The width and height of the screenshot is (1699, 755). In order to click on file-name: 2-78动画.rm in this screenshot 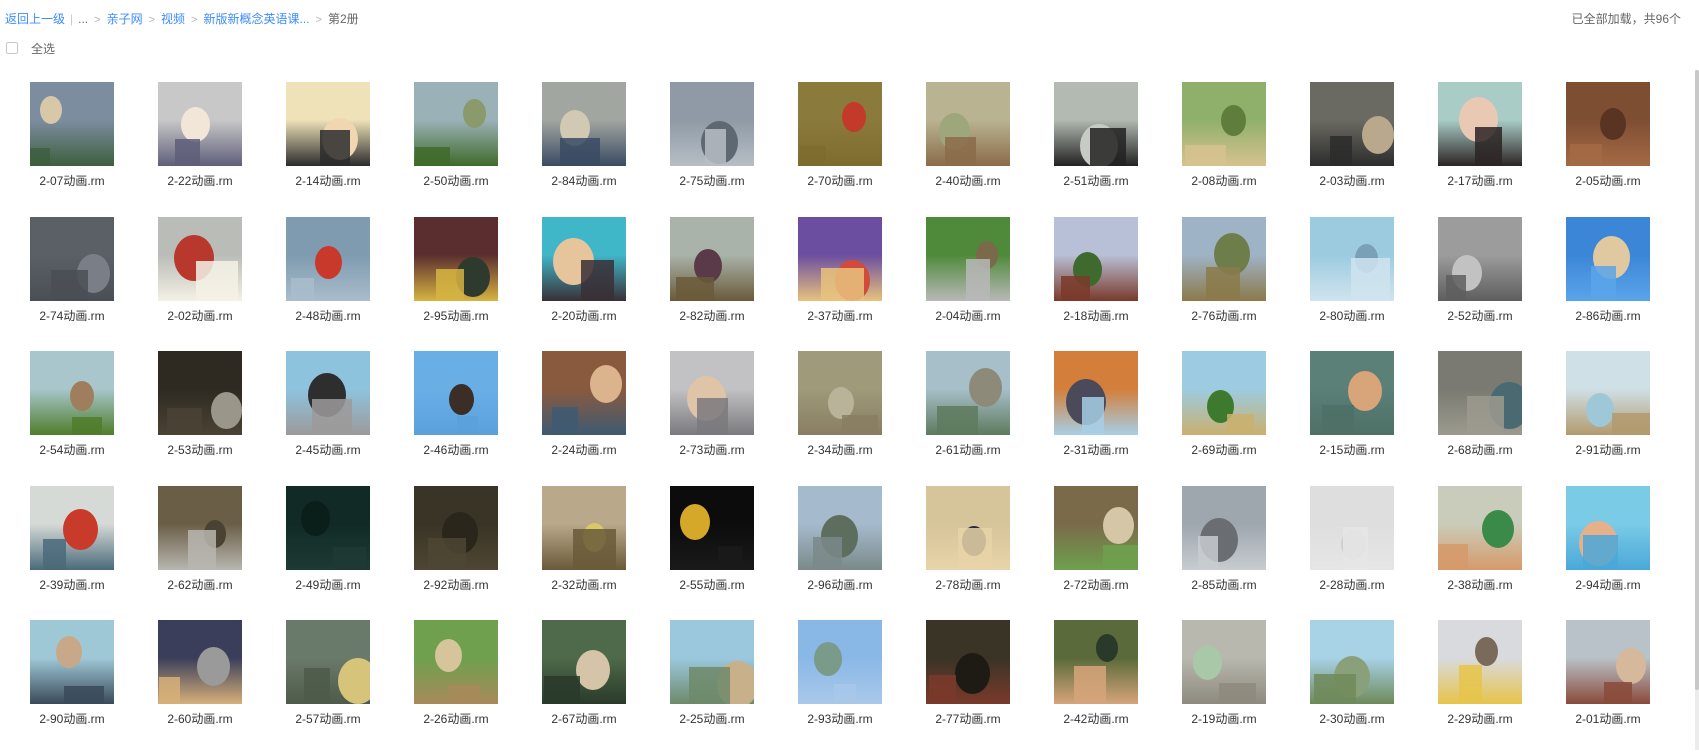, I will do `click(967, 585)`.